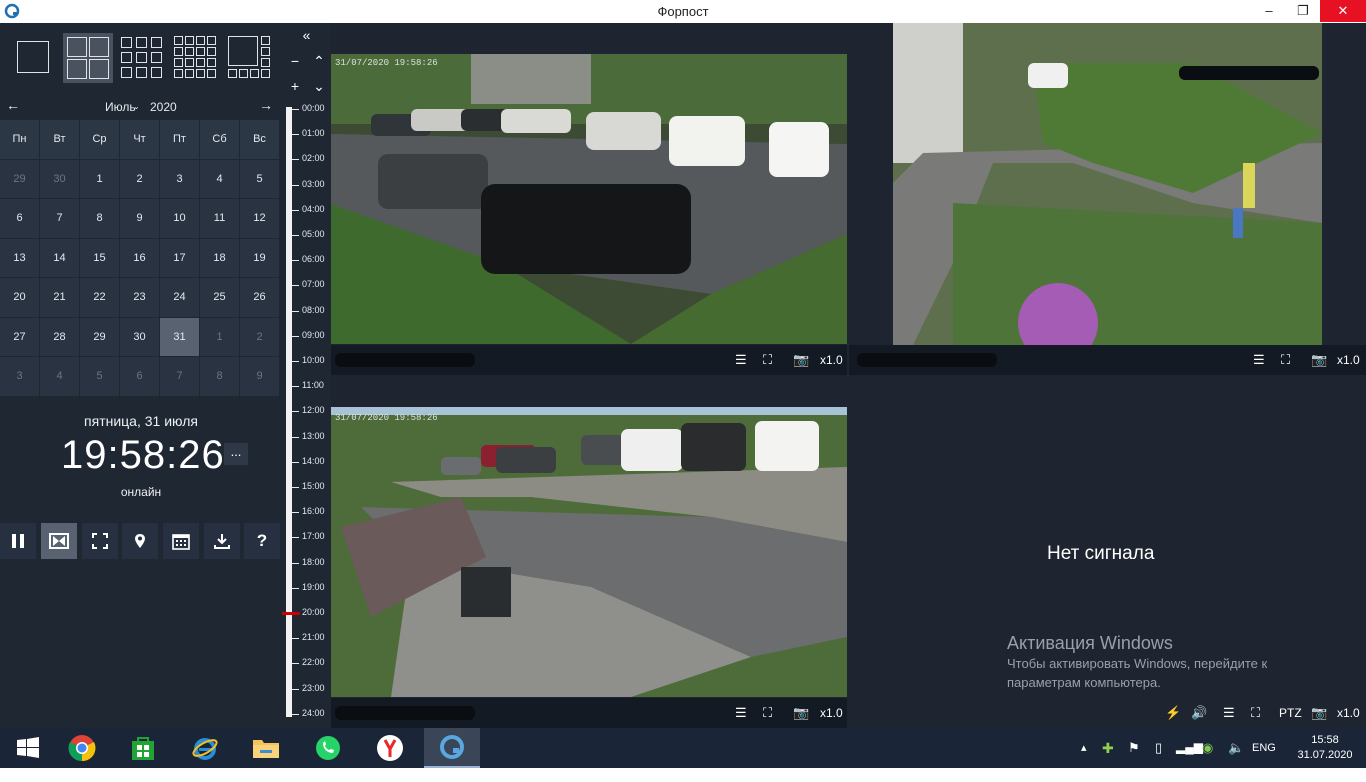 This screenshot has width=1366, height=782. I want to click on camera-1-speed: x1.0, so click(831, 360).